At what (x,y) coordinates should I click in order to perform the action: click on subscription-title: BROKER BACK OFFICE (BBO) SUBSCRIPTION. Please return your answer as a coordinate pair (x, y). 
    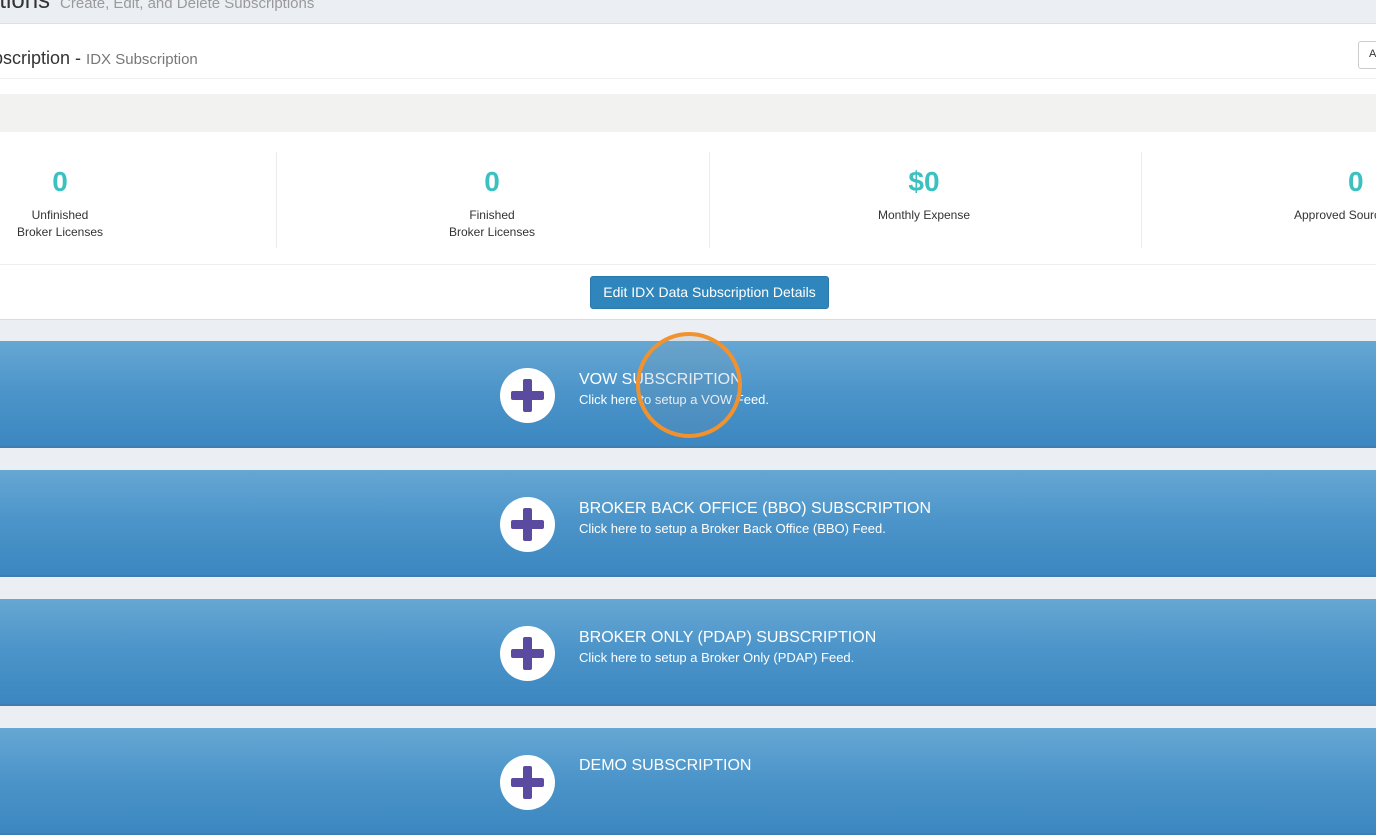
    Looking at the image, I should click on (755, 508).